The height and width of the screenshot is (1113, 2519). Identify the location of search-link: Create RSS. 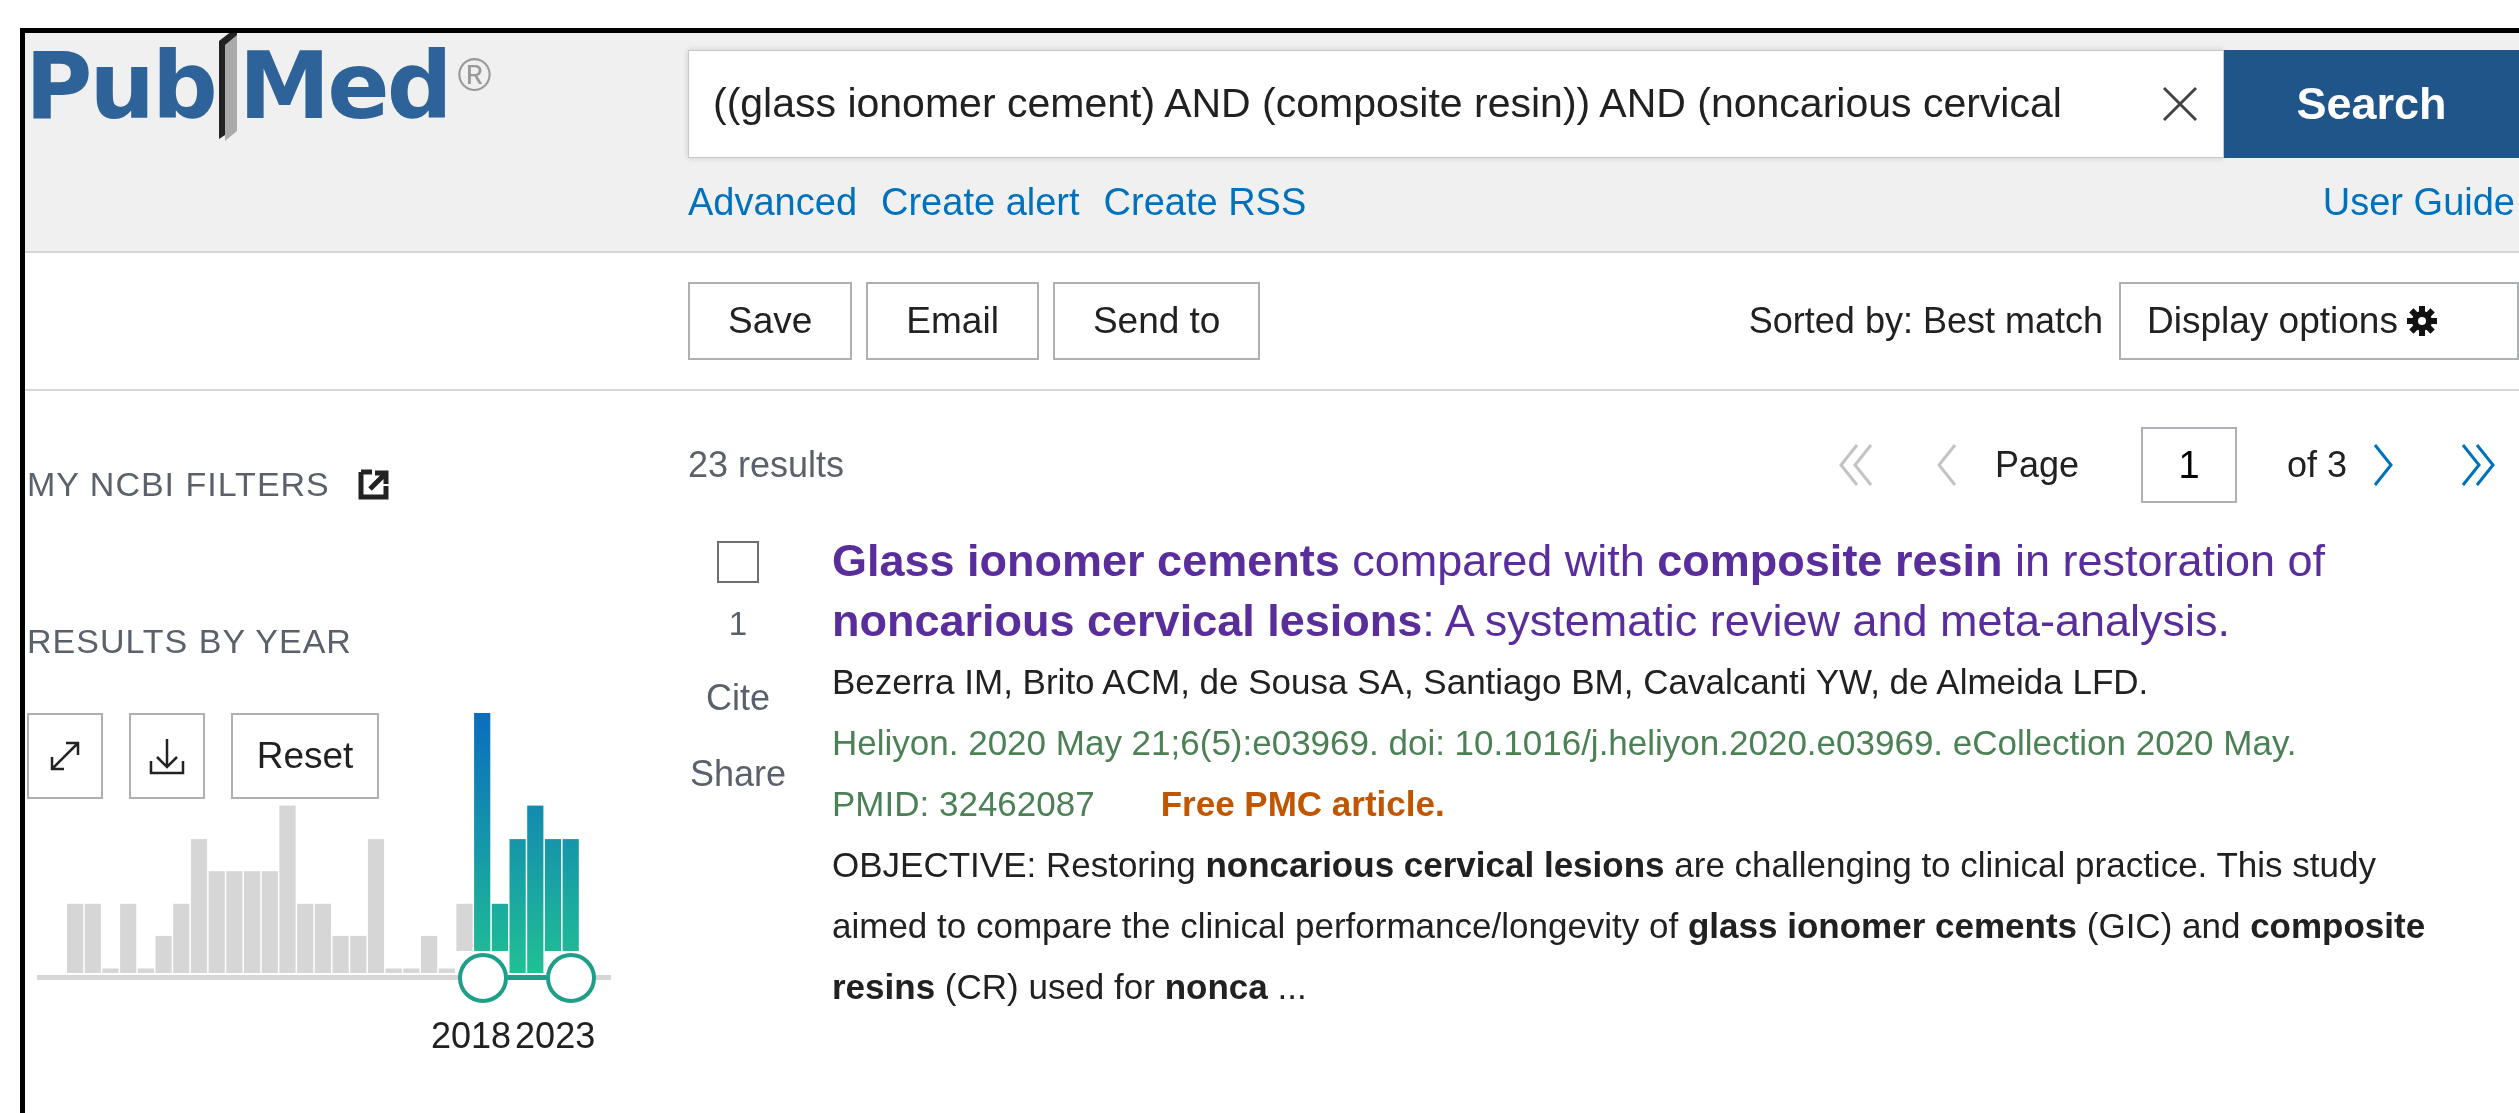
(1205, 202).